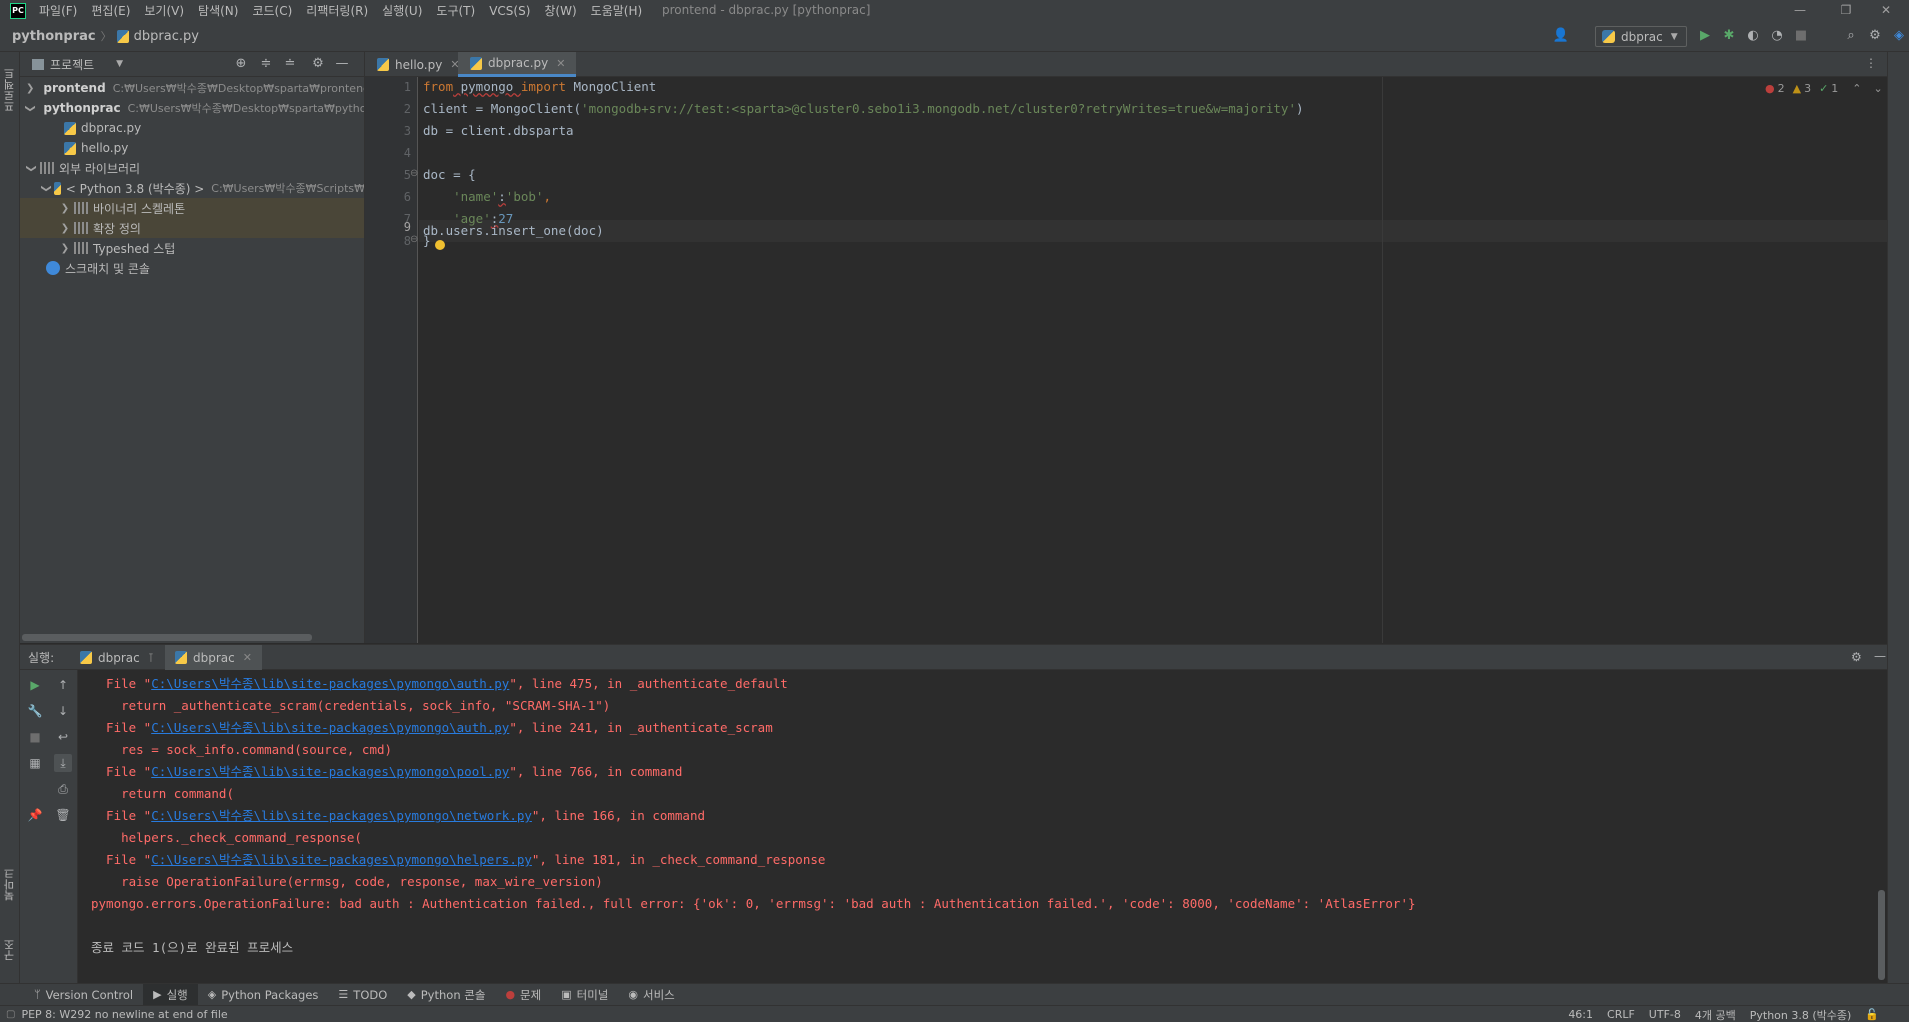  What do you see at coordinates (1729, 36) in the screenshot?
I see `debug-icon: ✱` at bounding box center [1729, 36].